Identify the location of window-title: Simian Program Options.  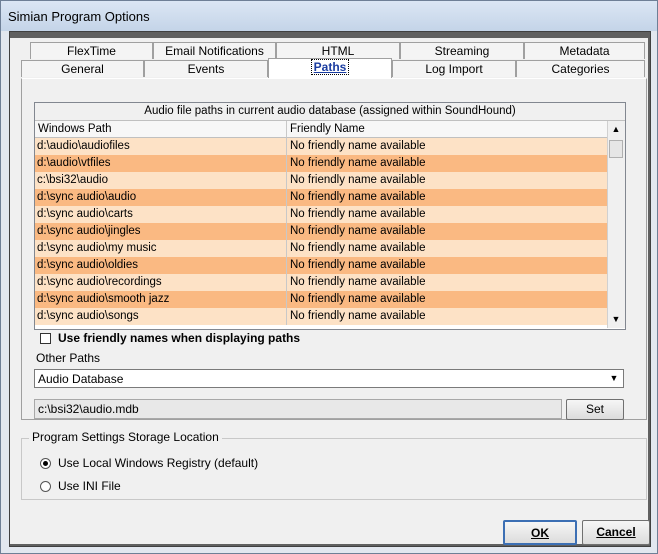
(79, 16).